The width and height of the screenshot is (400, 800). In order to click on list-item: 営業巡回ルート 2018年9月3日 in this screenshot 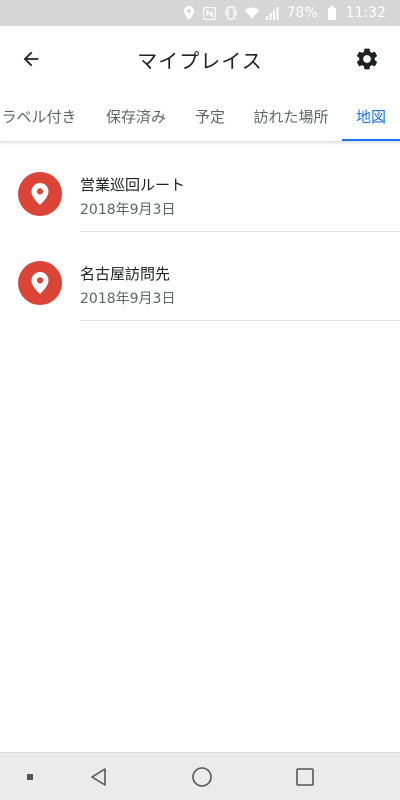, I will do `click(200, 187)`.